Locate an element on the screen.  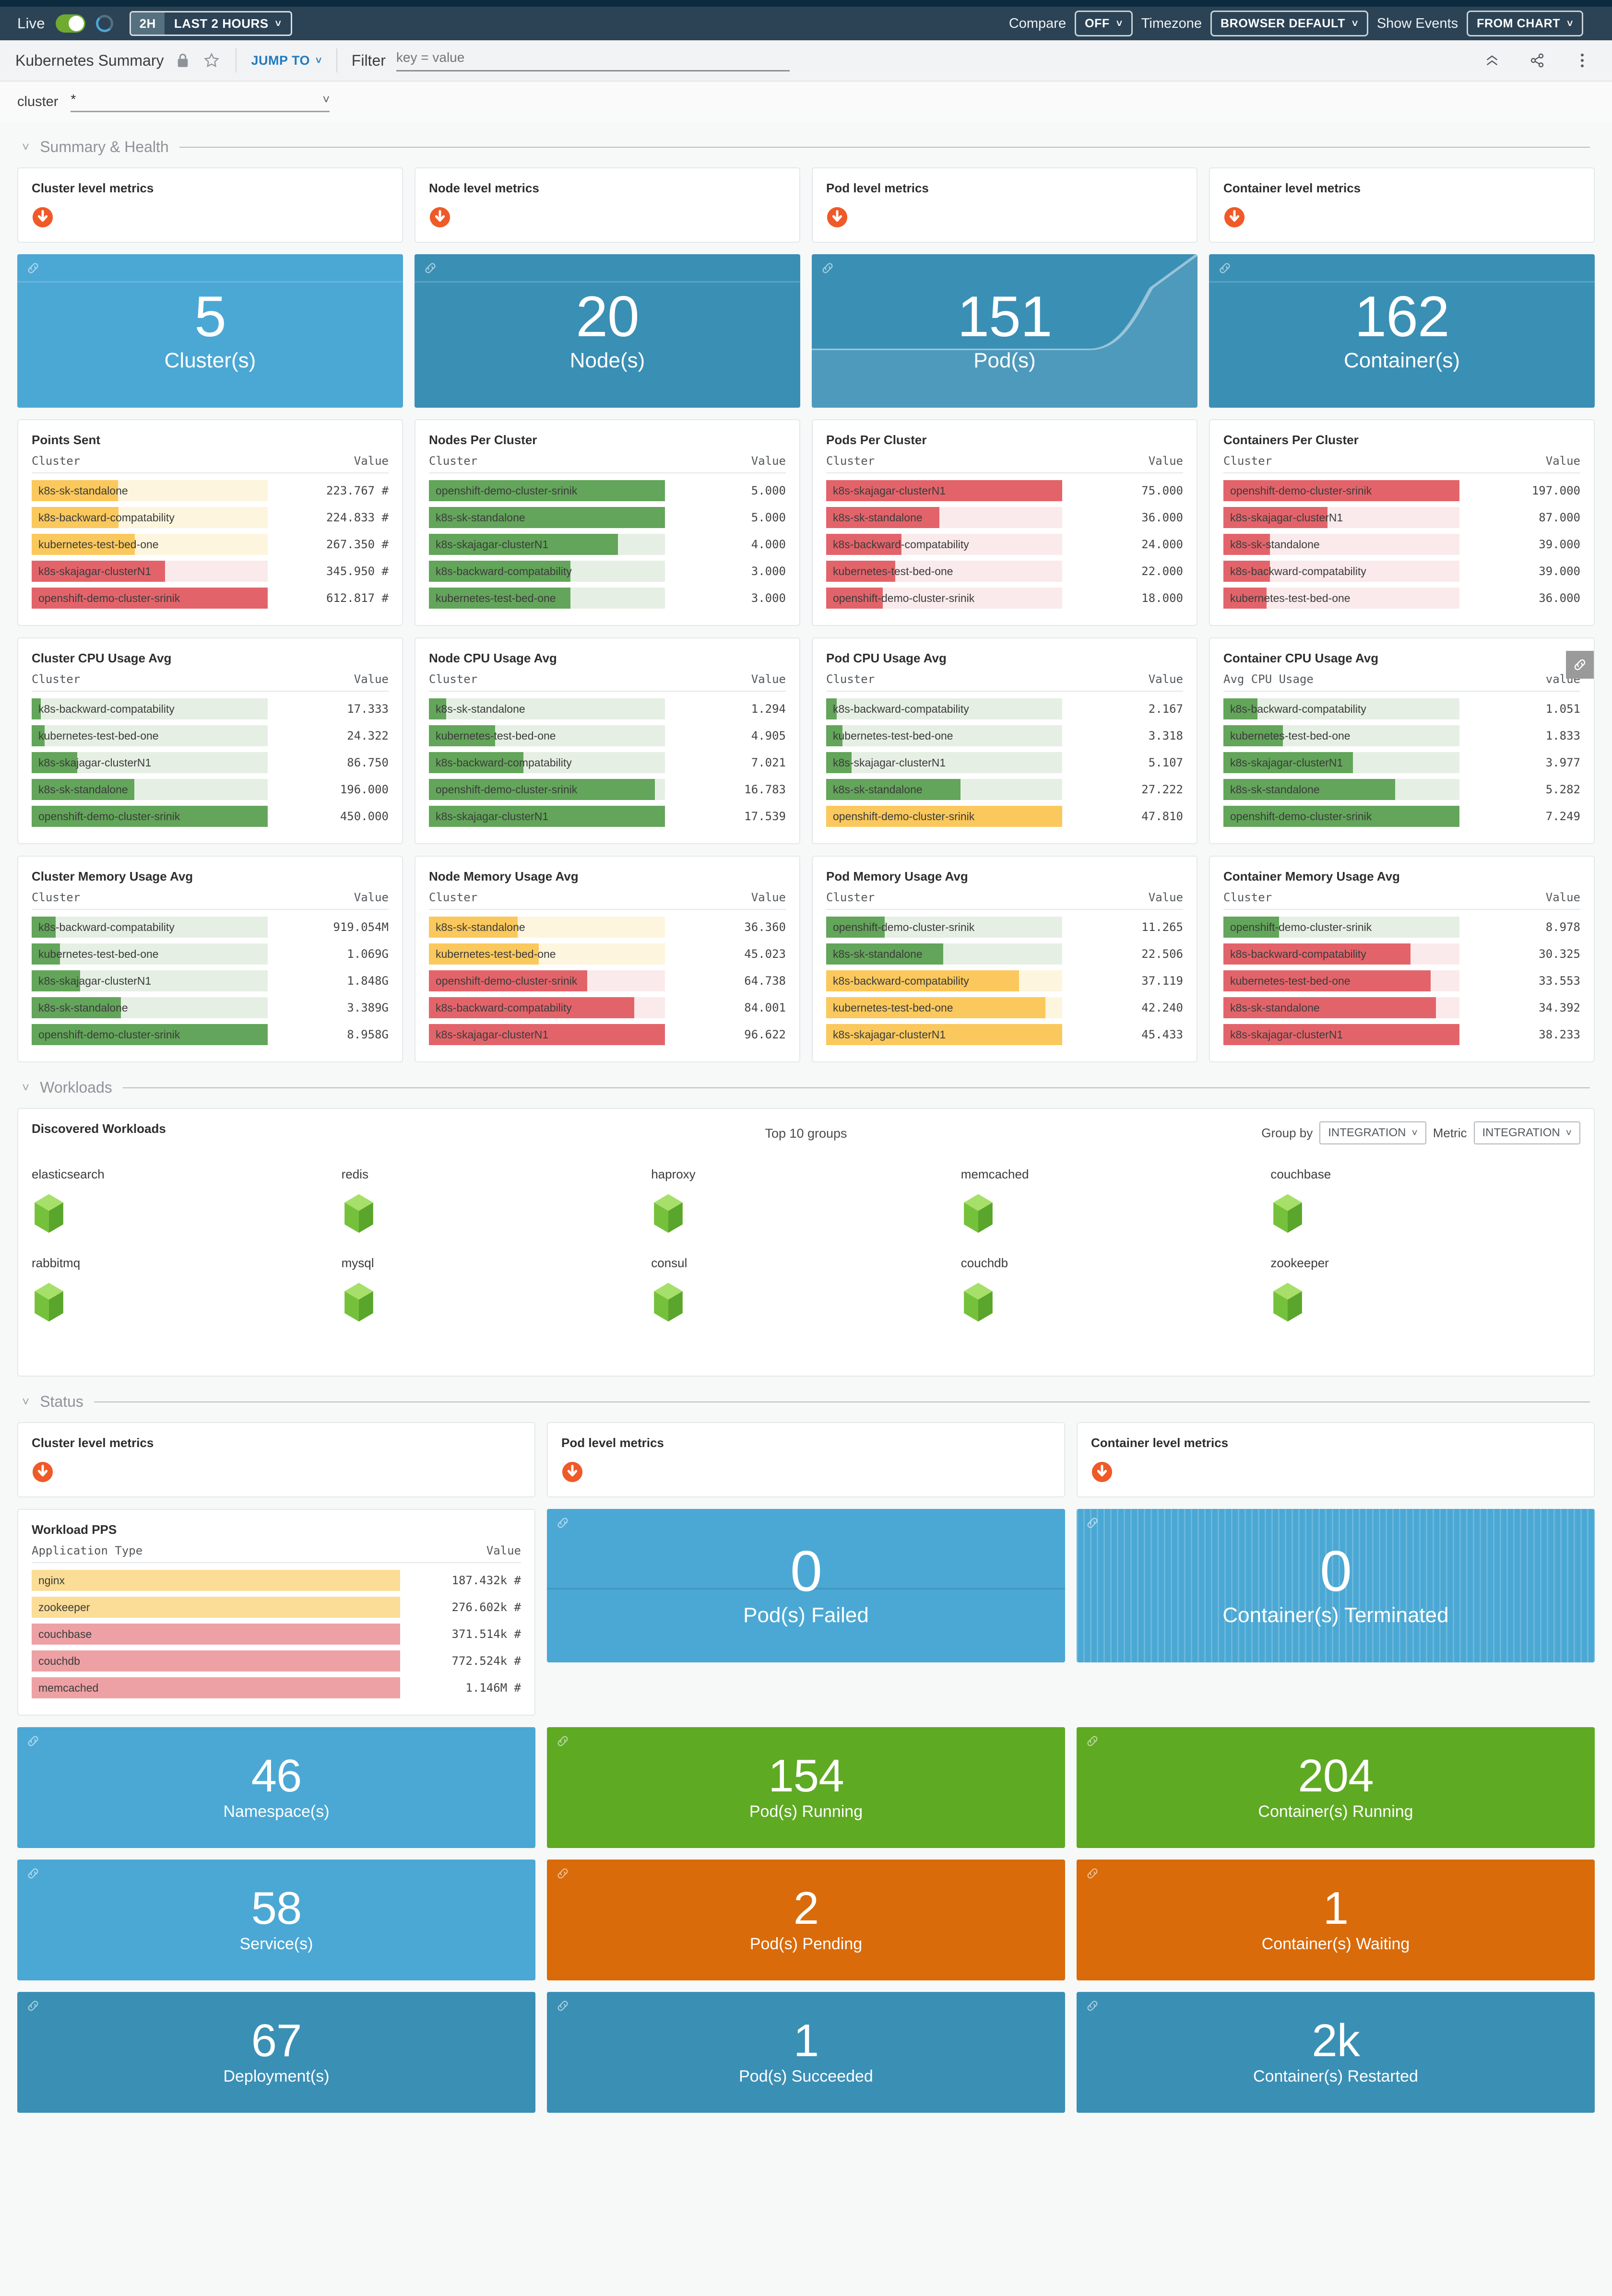
table-row: memcached 1.146M # is located at coordinates (277, 1688).